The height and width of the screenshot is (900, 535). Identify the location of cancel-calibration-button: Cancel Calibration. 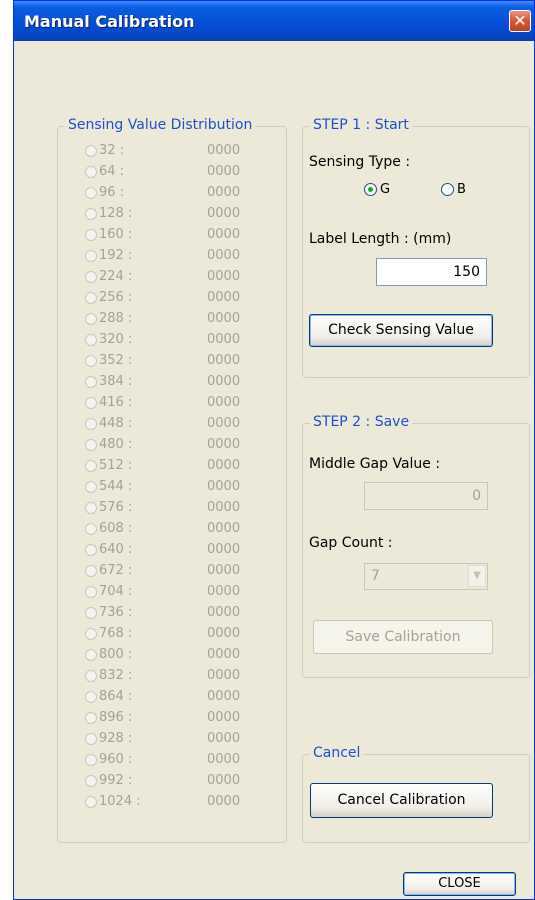
(401, 800).